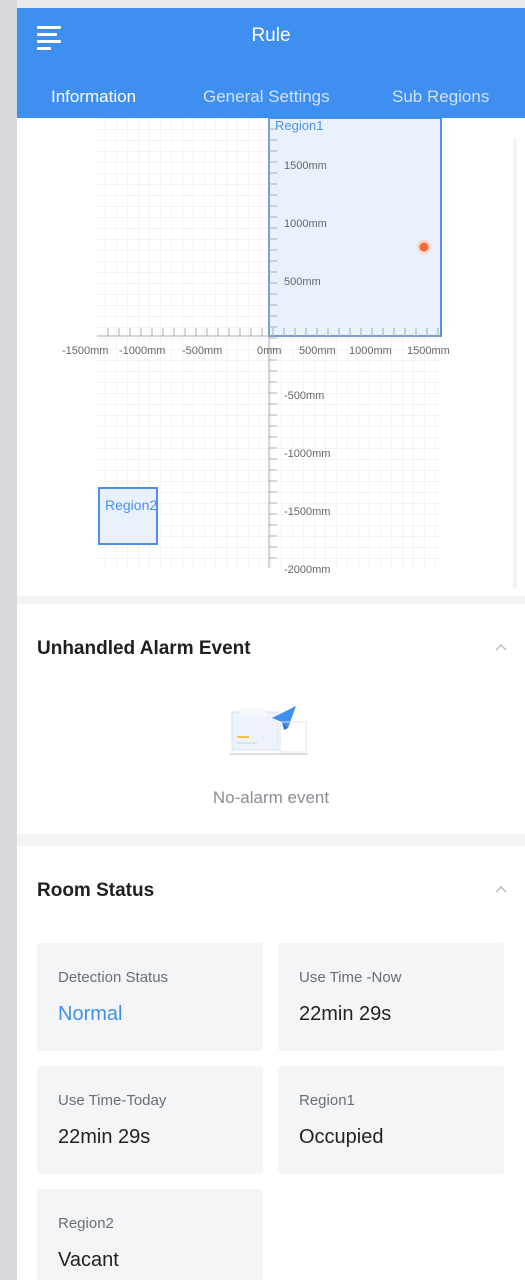 Image resolution: width=525 pixels, height=1280 pixels. What do you see at coordinates (131, 505) in the screenshot?
I see `region2-label: Region2` at bounding box center [131, 505].